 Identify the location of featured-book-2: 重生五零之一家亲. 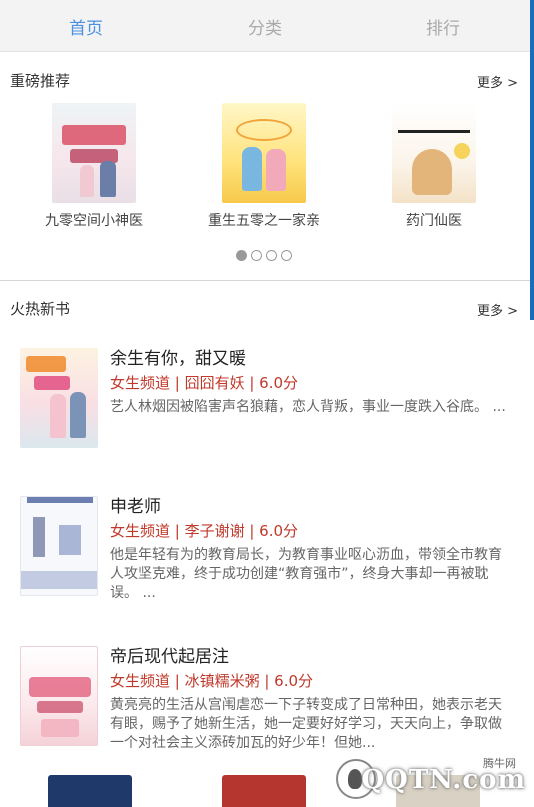
(264, 166).